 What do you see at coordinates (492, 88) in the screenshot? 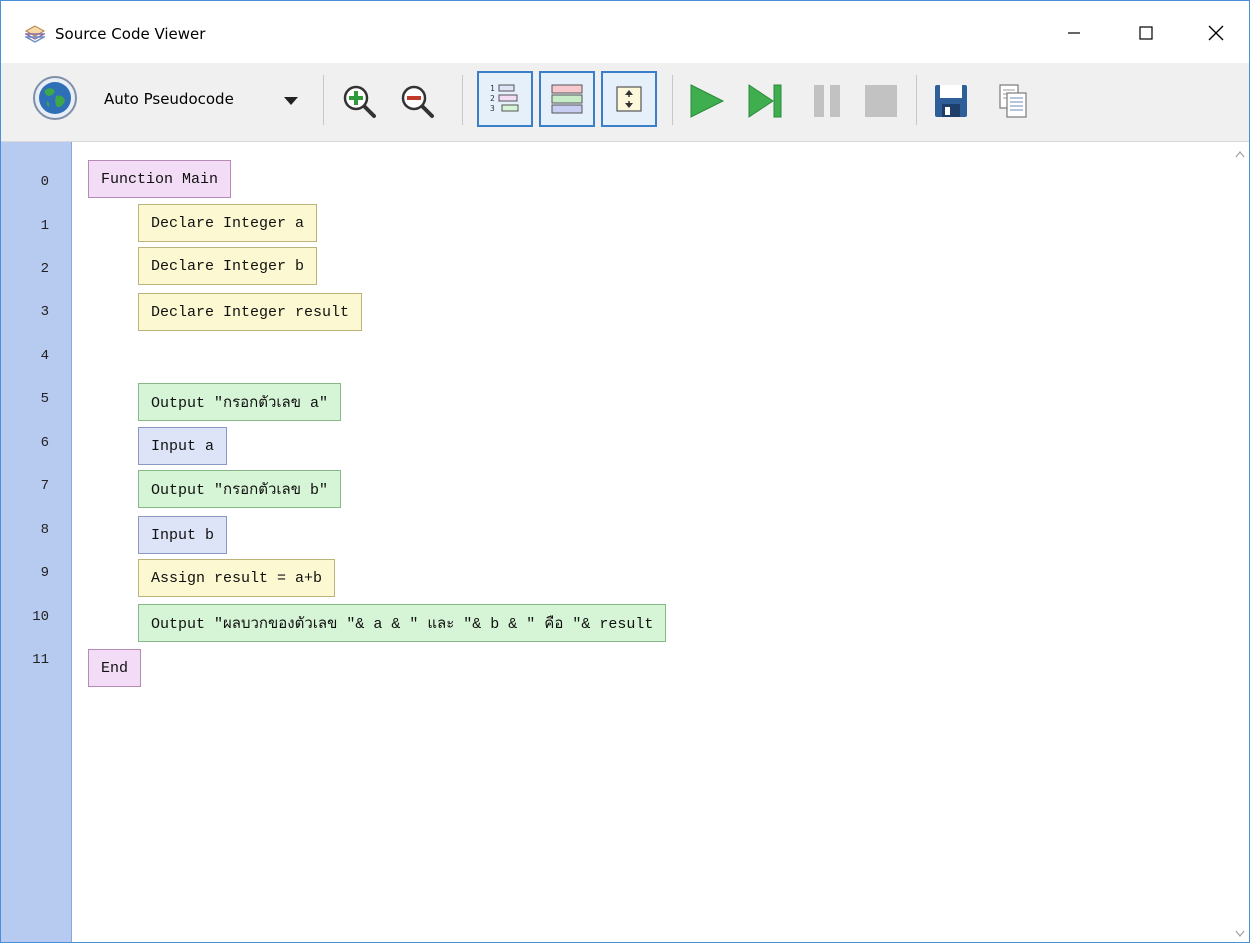
I see `svg-text: 1` at bounding box center [492, 88].